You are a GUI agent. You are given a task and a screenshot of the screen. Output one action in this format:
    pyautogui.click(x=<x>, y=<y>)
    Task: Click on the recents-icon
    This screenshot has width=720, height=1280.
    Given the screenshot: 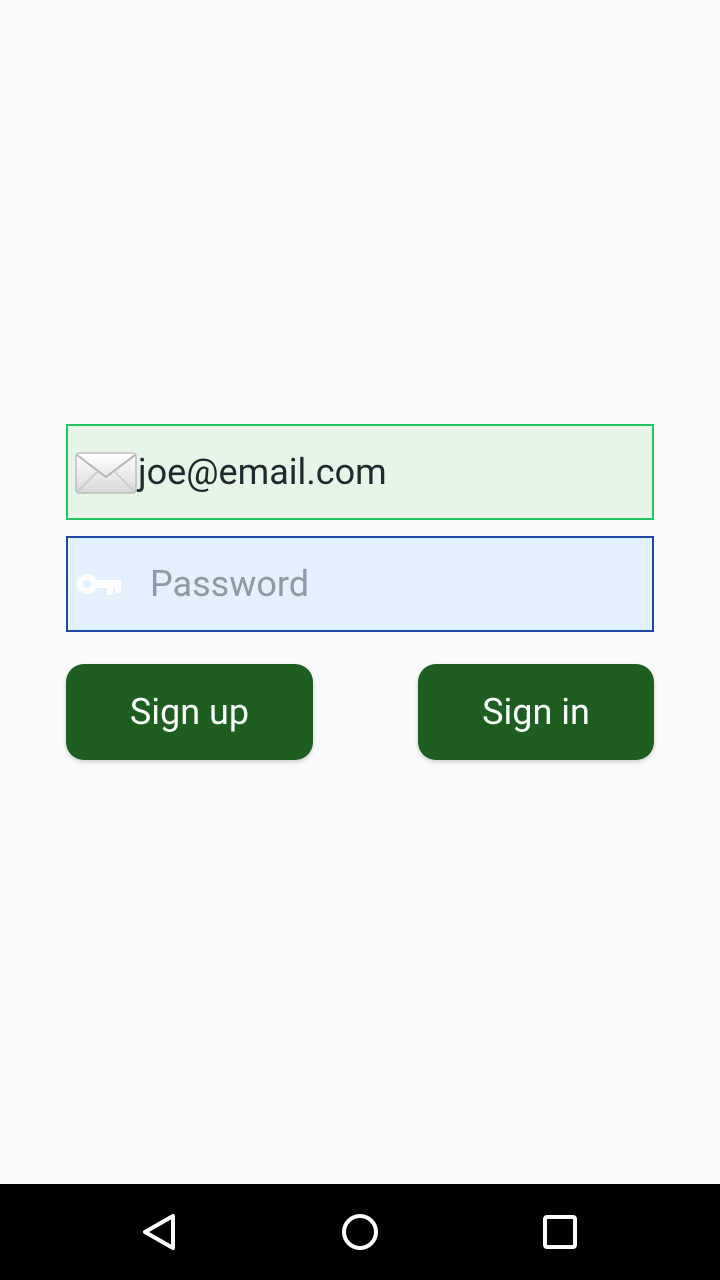 What is the action you would take?
    pyautogui.click(x=560, y=1232)
    